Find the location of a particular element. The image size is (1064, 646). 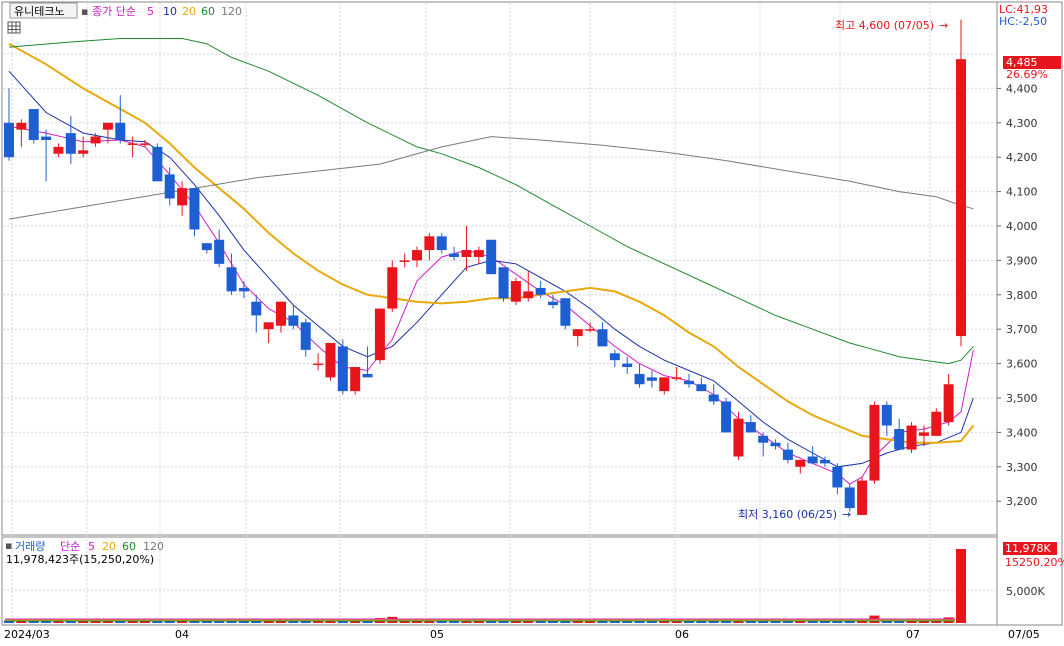

y-tick-label: 3,300 is located at coordinates (1022, 467).